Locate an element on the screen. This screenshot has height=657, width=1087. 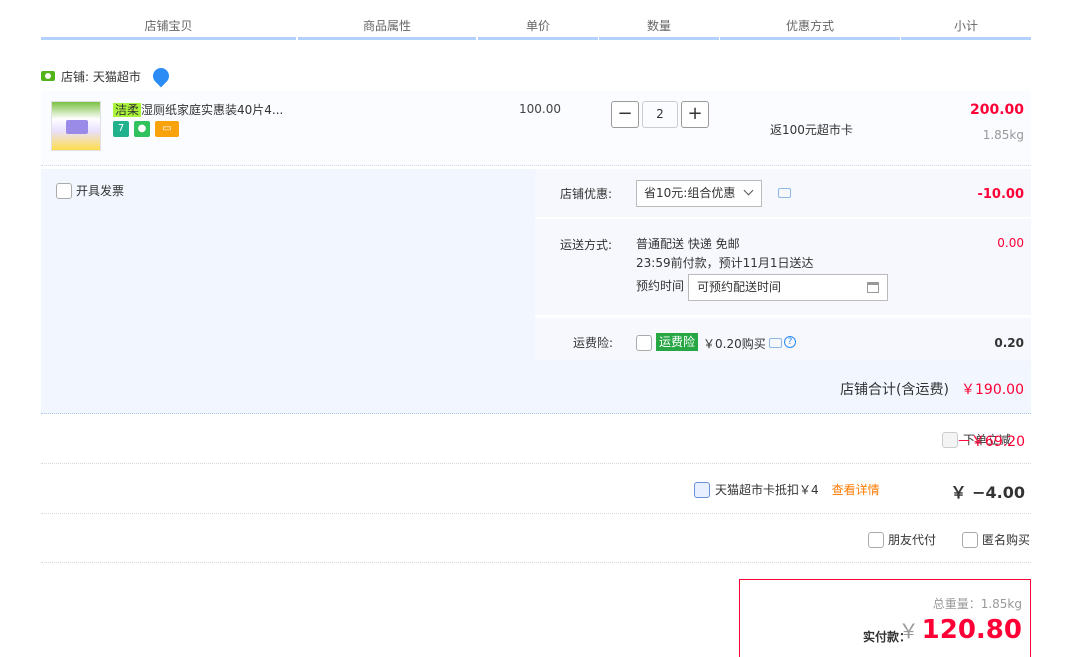
chevron-down-icon is located at coordinates (748, 190).